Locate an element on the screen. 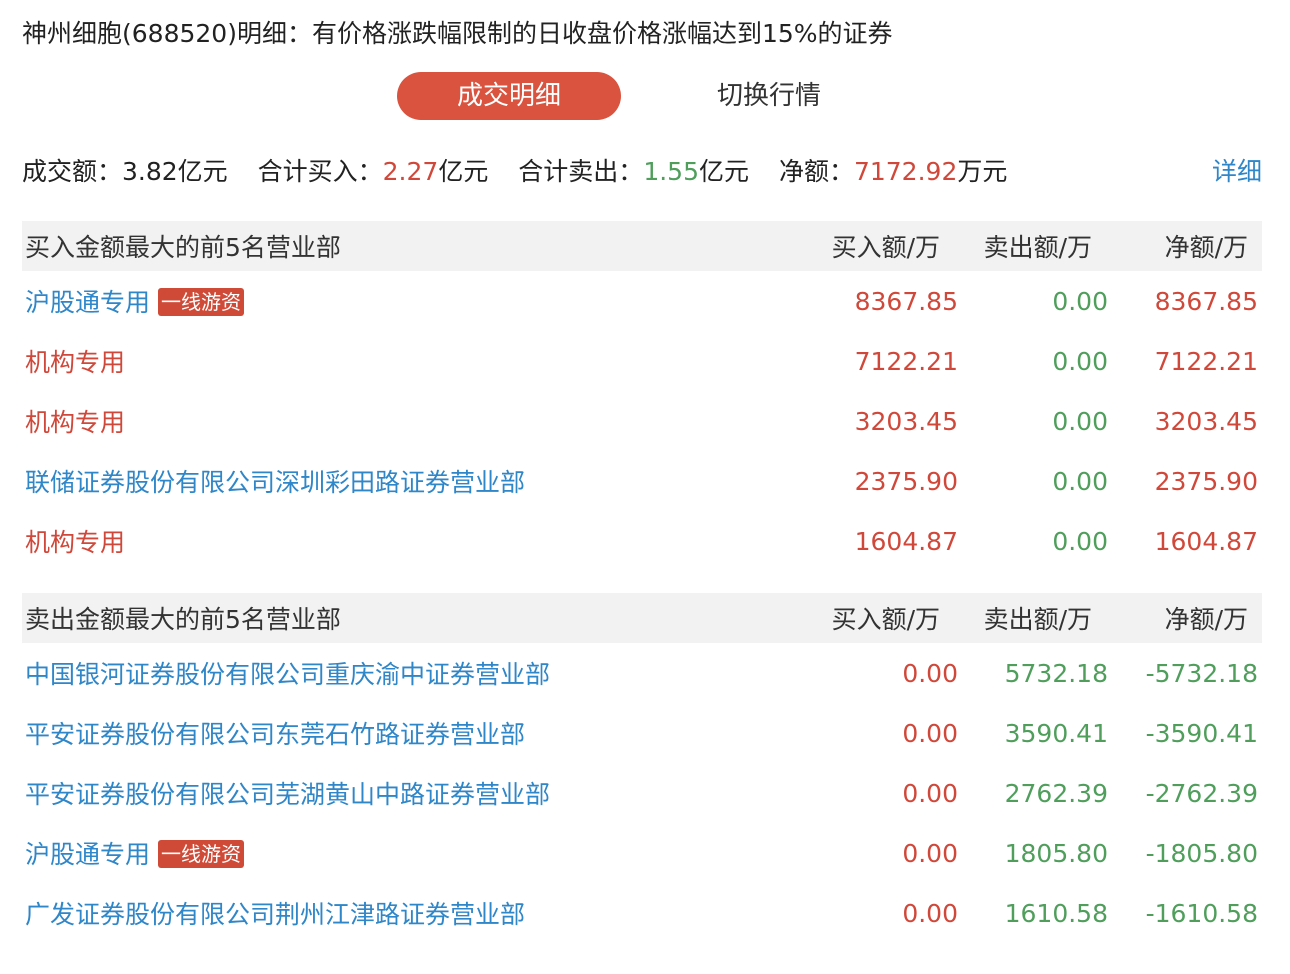  sell-amount: 5732.18 is located at coordinates (1056, 673).